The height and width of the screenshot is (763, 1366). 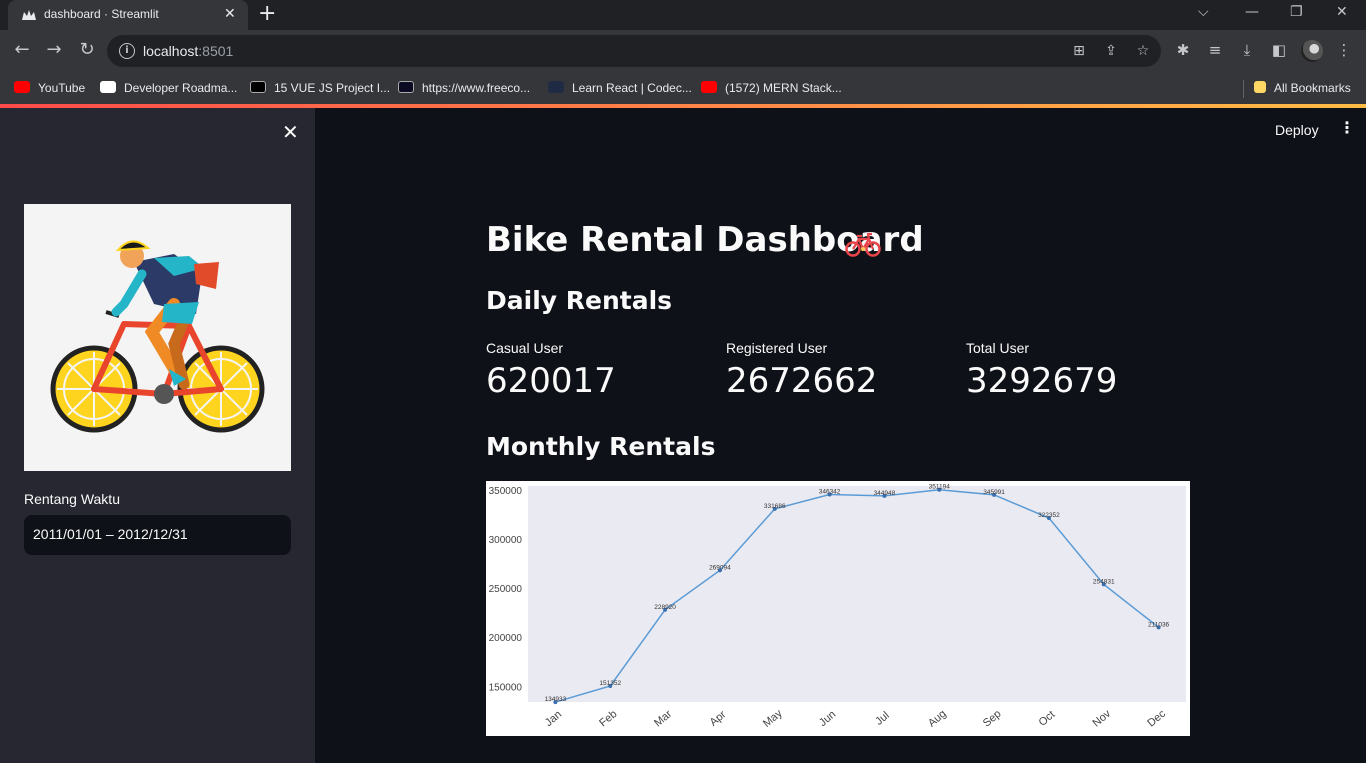 What do you see at coordinates (29, 15) in the screenshot?
I see `streamlit-crown-icon` at bounding box center [29, 15].